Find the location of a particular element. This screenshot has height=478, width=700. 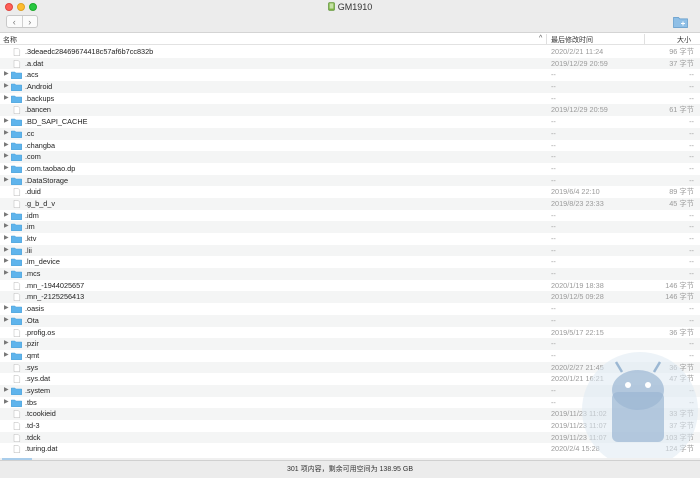

file-row: .g_b_d_v 2019/8/23 23:33 45 字节 is located at coordinates (350, 203).